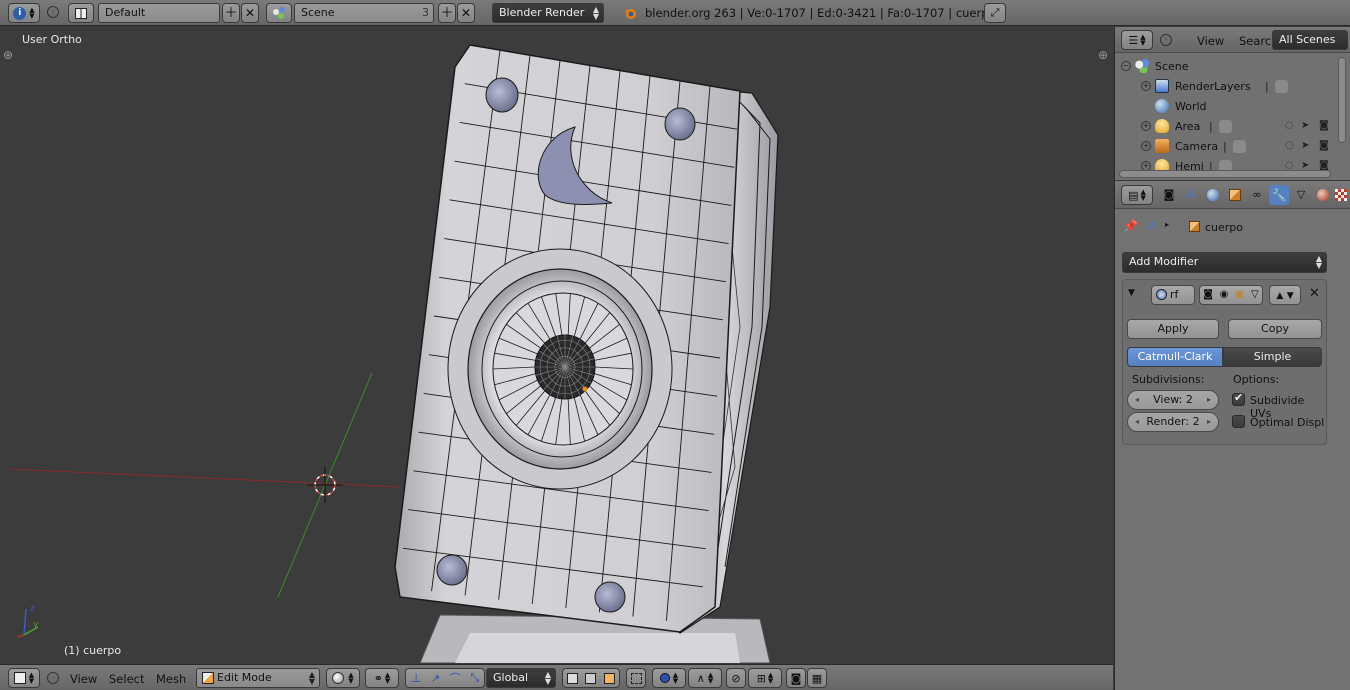 The image size is (1350, 690). What do you see at coordinates (159, 13) in the screenshot?
I see `screen-layout-field: Default` at bounding box center [159, 13].